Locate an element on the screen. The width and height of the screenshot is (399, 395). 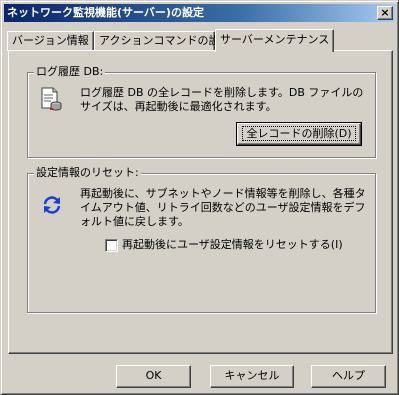
tab-server-maintenance: サーバーメンテナンス is located at coordinates (274, 40).